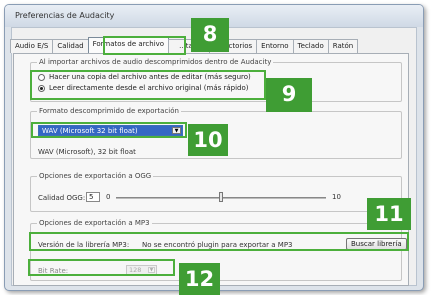 The height and width of the screenshot is (295, 438). Describe the element at coordinates (208, 140) in the screenshot. I see `callout-badge-10: 10` at that location.